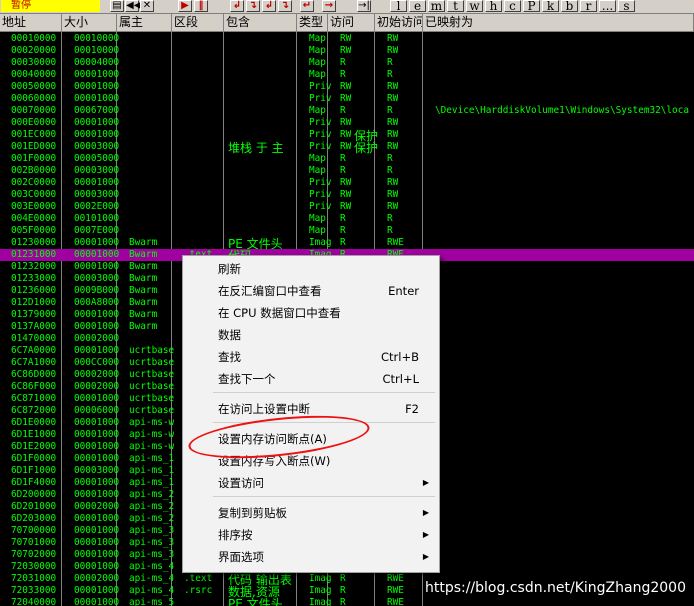  I want to click on menu-item: 设置内存写入断点(W), so click(311, 461).